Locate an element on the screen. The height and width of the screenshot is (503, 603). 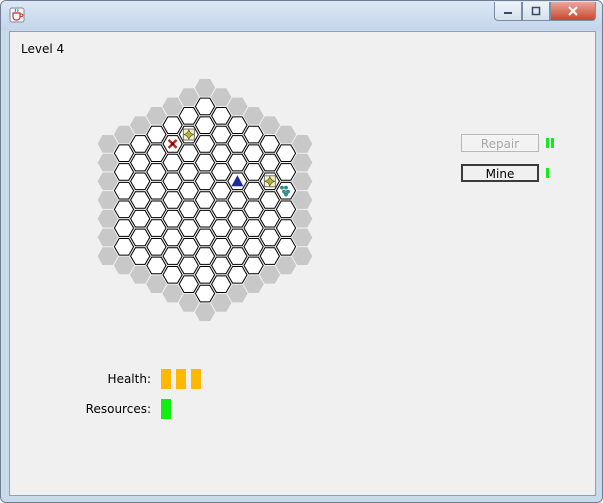
close-button is located at coordinates (573, 11).